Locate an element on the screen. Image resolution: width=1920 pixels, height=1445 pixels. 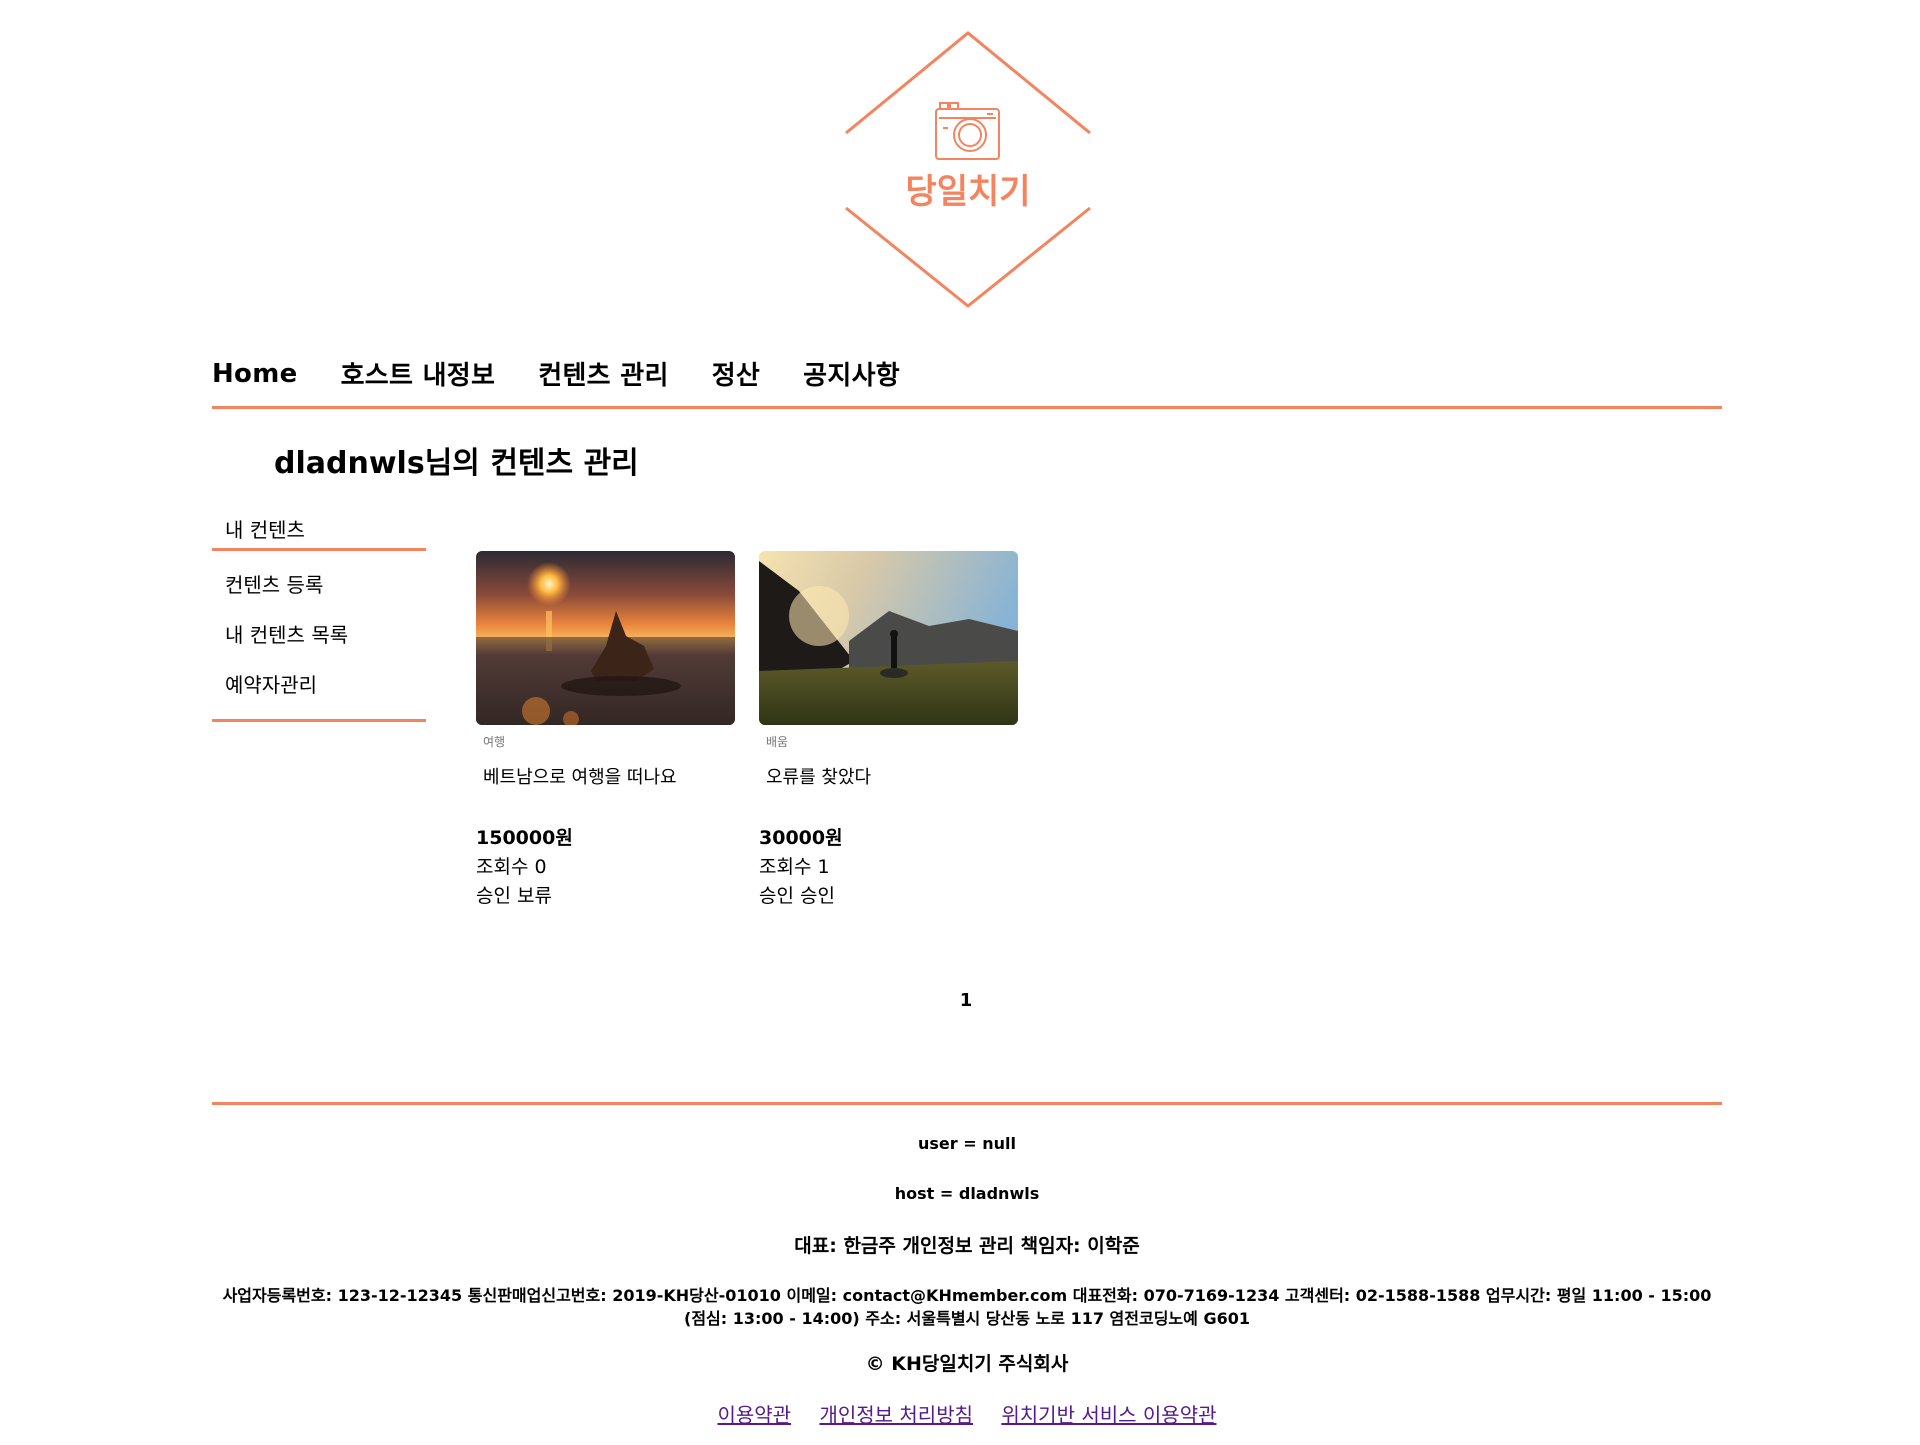
side-menu-heading: 내 컨텐츠 is located at coordinates (265, 530).